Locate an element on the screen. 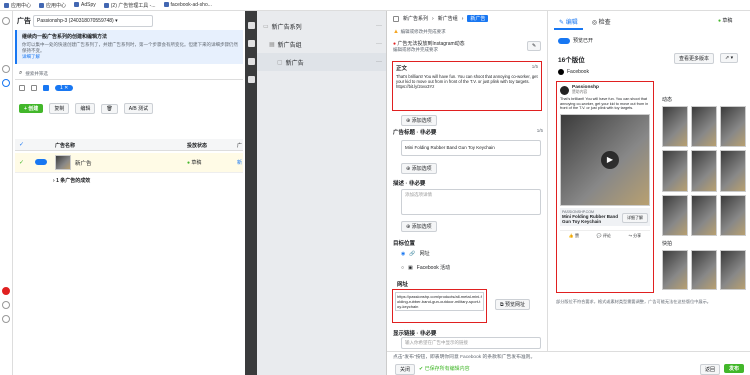 This screenshot has width=750, height=375. help-icon is located at coordinates (6, 319).